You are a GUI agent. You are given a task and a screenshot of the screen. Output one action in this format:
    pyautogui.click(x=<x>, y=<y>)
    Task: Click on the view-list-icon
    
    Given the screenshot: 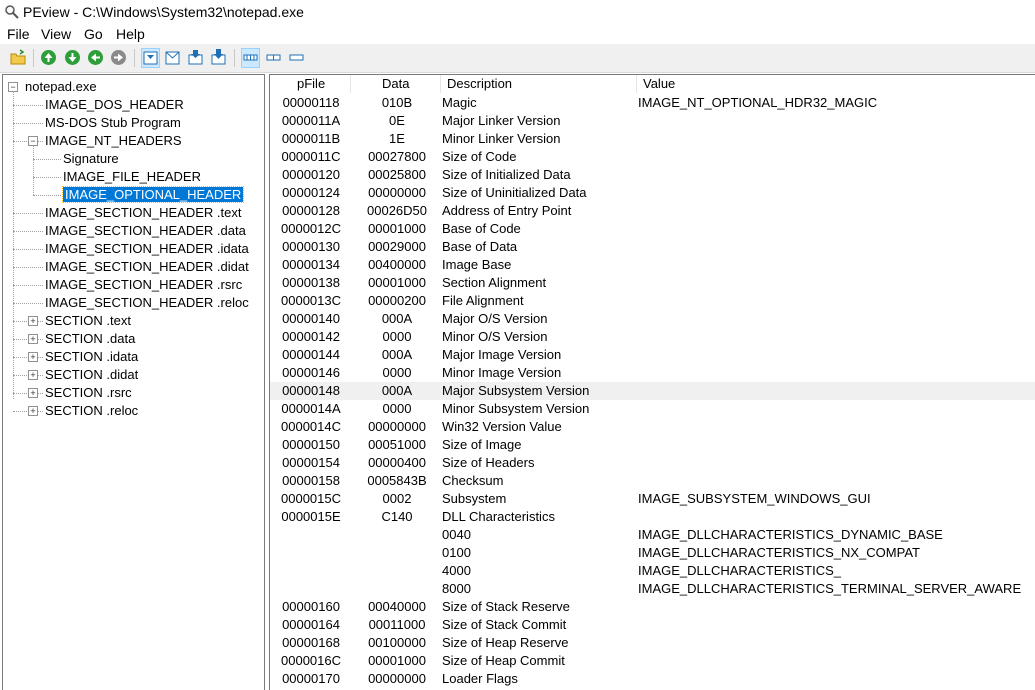 What is the action you would take?
    pyautogui.click(x=273, y=57)
    